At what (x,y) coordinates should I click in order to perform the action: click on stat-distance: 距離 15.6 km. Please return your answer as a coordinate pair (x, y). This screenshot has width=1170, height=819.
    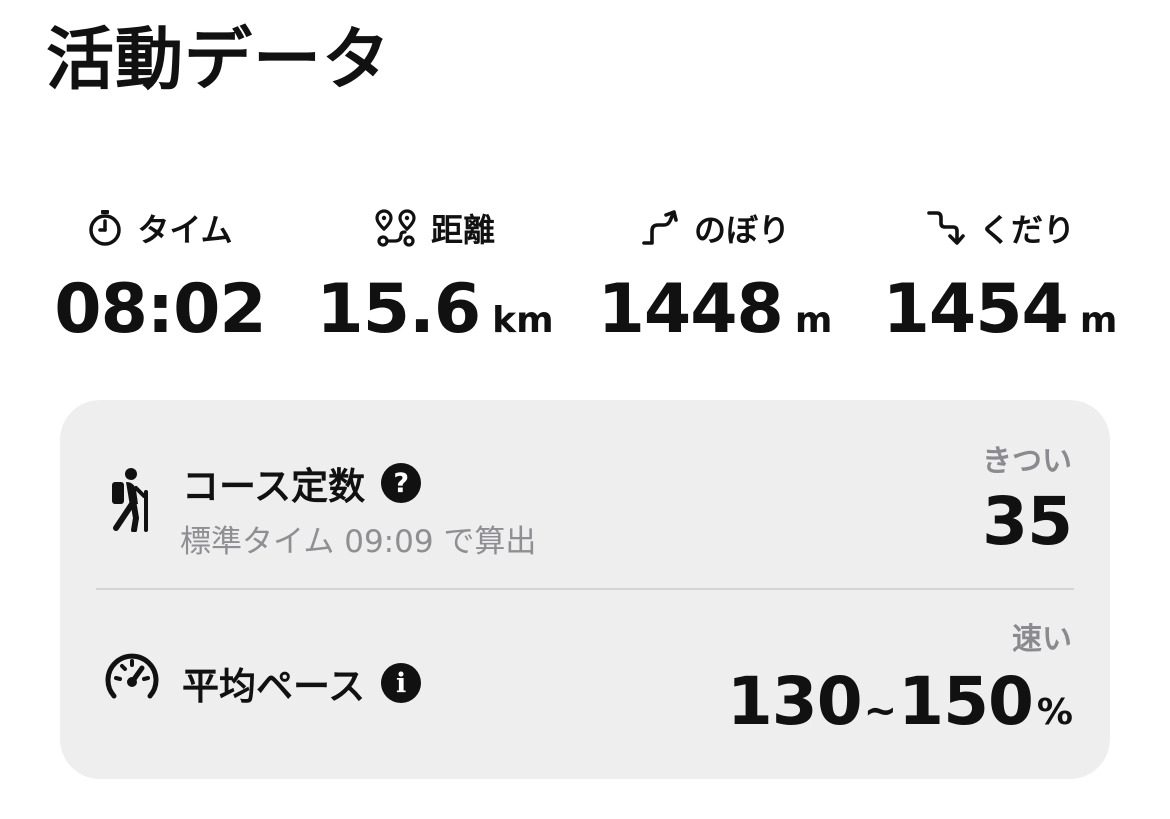
    Looking at the image, I should click on (435, 280).